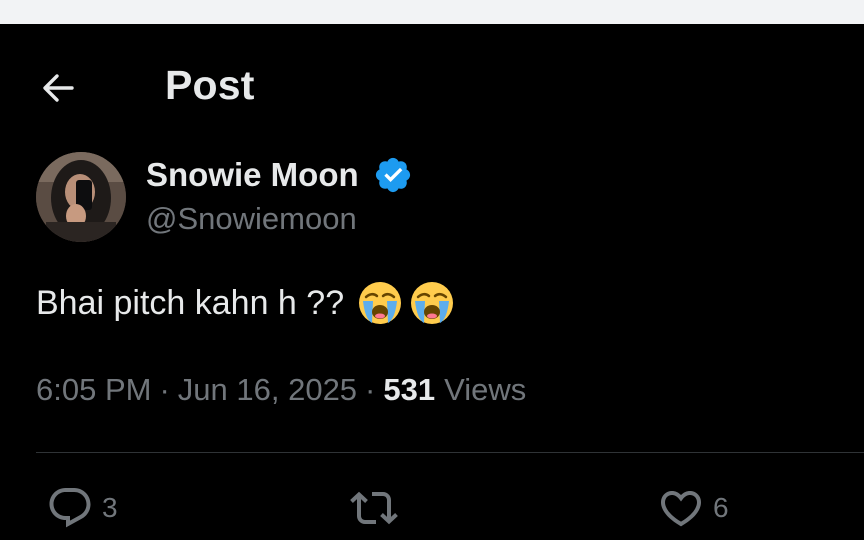 This screenshot has height=540, width=864. What do you see at coordinates (409, 390) in the screenshot?
I see `views-count: 531` at bounding box center [409, 390].